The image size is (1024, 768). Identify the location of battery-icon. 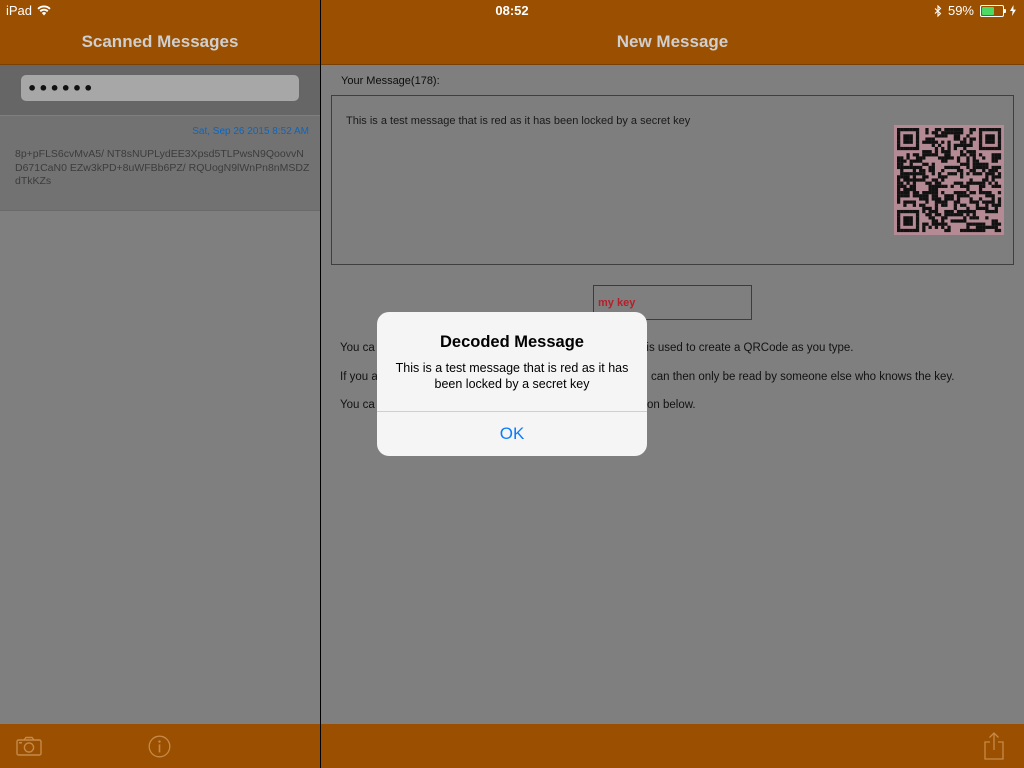
(993, 10).